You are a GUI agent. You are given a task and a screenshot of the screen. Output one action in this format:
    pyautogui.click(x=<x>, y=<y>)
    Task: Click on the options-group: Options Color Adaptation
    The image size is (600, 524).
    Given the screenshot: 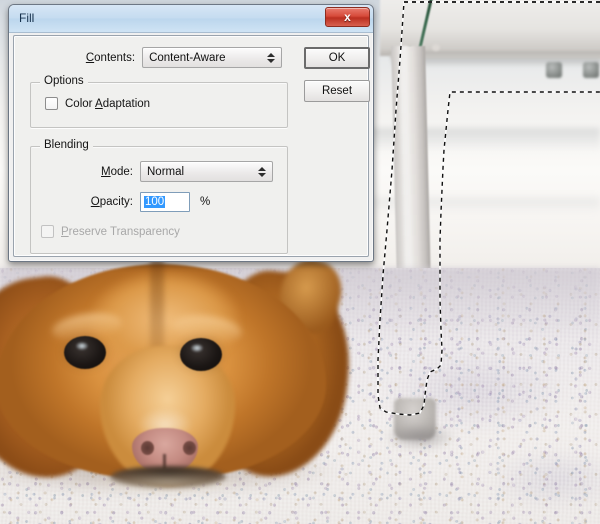 What is the action you would take?
    pyautogui.click(x=159, y=101)
    